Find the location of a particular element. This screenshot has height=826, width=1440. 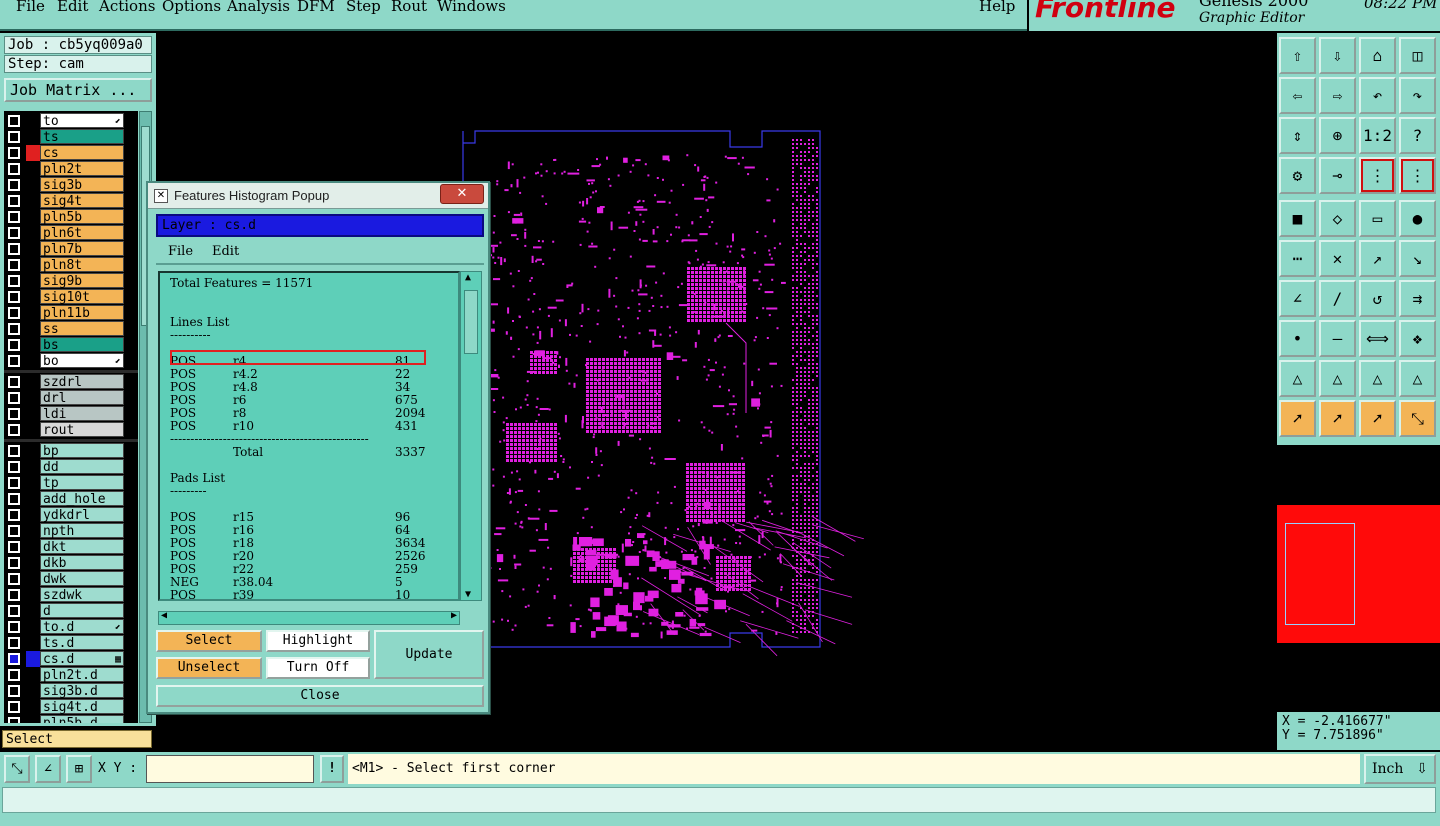

layer-row: d is located at coordinates (71, 611).